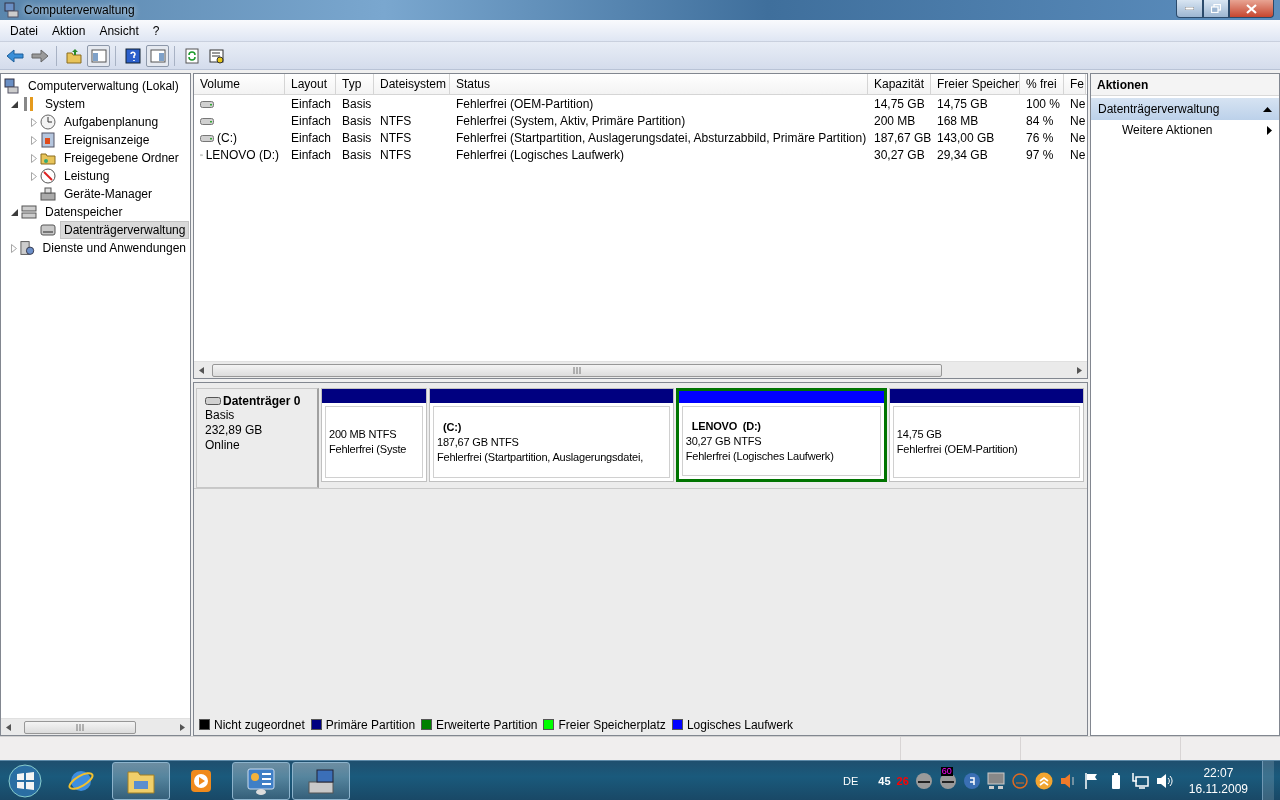  Describe the element at coordinates (119, 30) in the screenshot. I see `menu-item: Ansicht` at that location.